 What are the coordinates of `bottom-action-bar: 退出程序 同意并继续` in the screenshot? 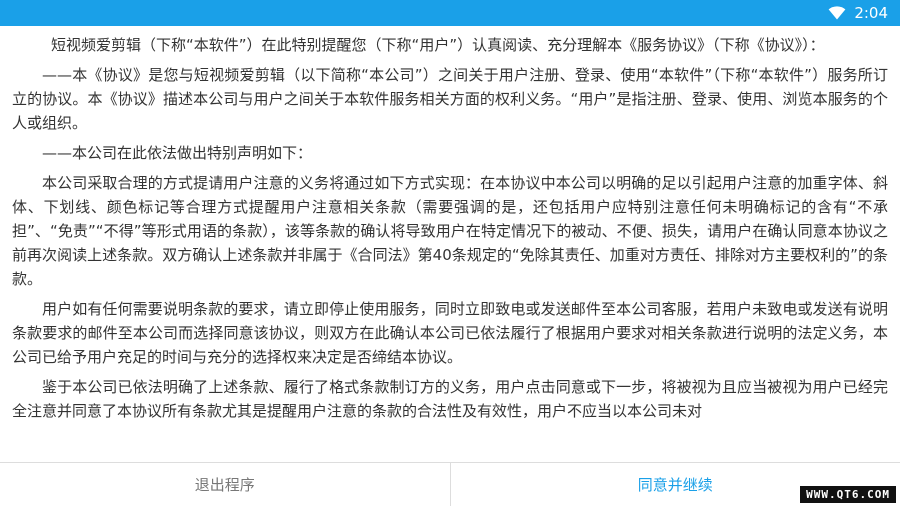 It's located at (450, 484).